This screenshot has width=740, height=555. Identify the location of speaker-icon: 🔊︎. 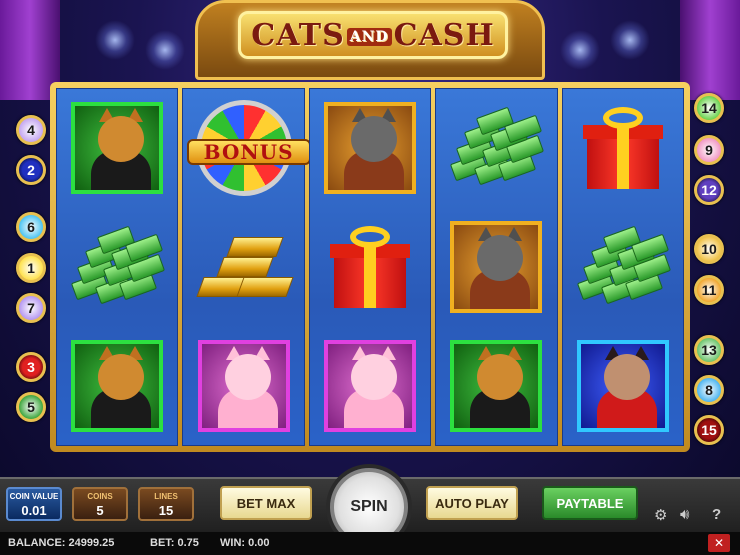
(684, 514).